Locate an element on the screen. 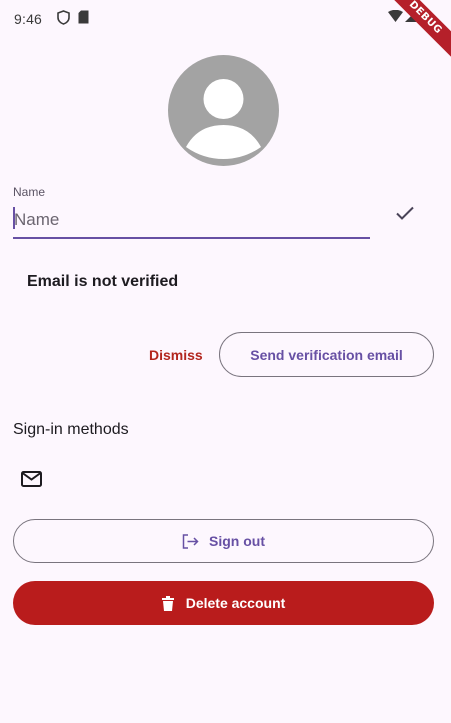 This screenshot has width=451, height=723. sign-out-button: Sign out is located at coordinates (223, 541).